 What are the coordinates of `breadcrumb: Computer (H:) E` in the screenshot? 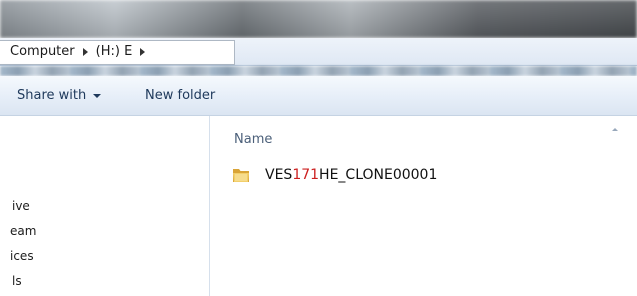 It's located at (76, 51).